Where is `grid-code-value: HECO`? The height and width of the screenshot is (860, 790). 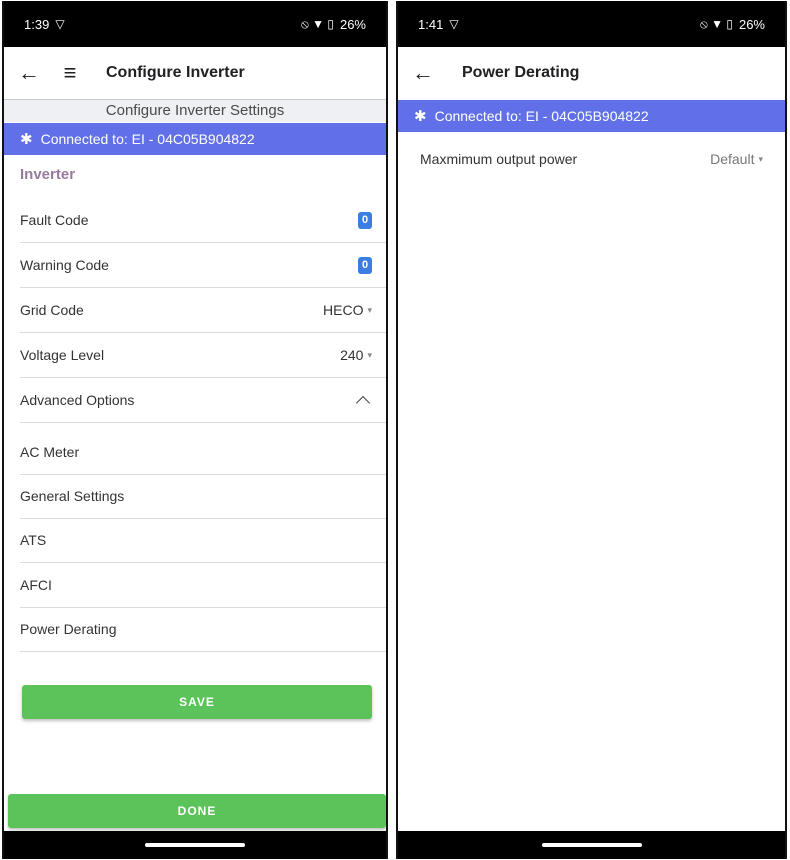 grid-code-value: HECO is located at coordinates (343, 310).